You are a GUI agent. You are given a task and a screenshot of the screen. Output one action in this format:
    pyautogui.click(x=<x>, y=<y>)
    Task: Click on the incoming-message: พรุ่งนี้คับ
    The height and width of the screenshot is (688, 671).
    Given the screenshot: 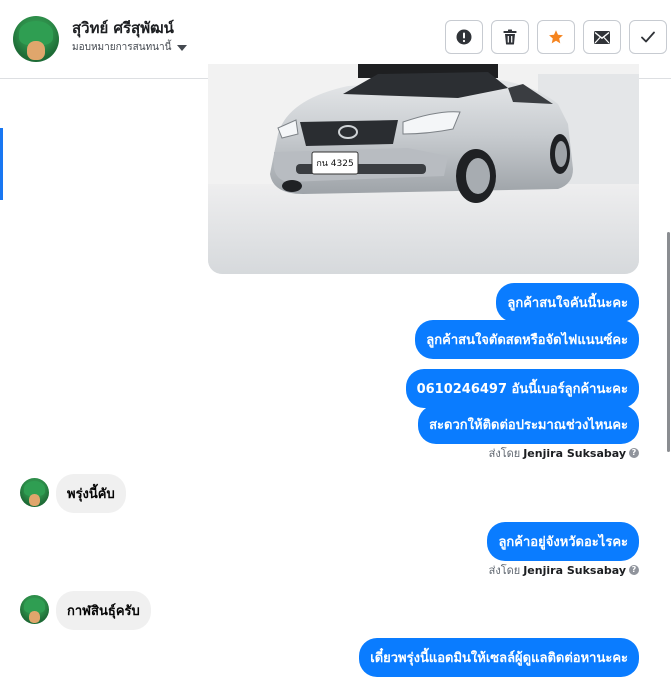 What is the action you would take?
    pyautogui.click(x=91, y=493)
    